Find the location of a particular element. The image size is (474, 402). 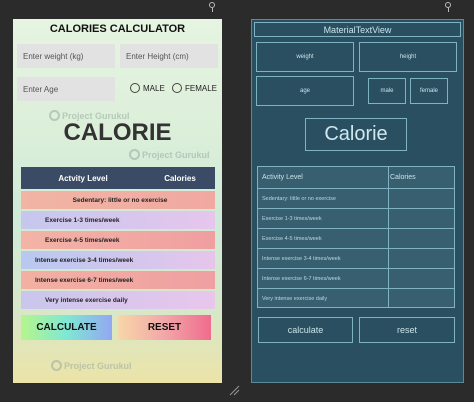

blueprint-table-header: Activity Level Calories is located at coordinates (356, 178).